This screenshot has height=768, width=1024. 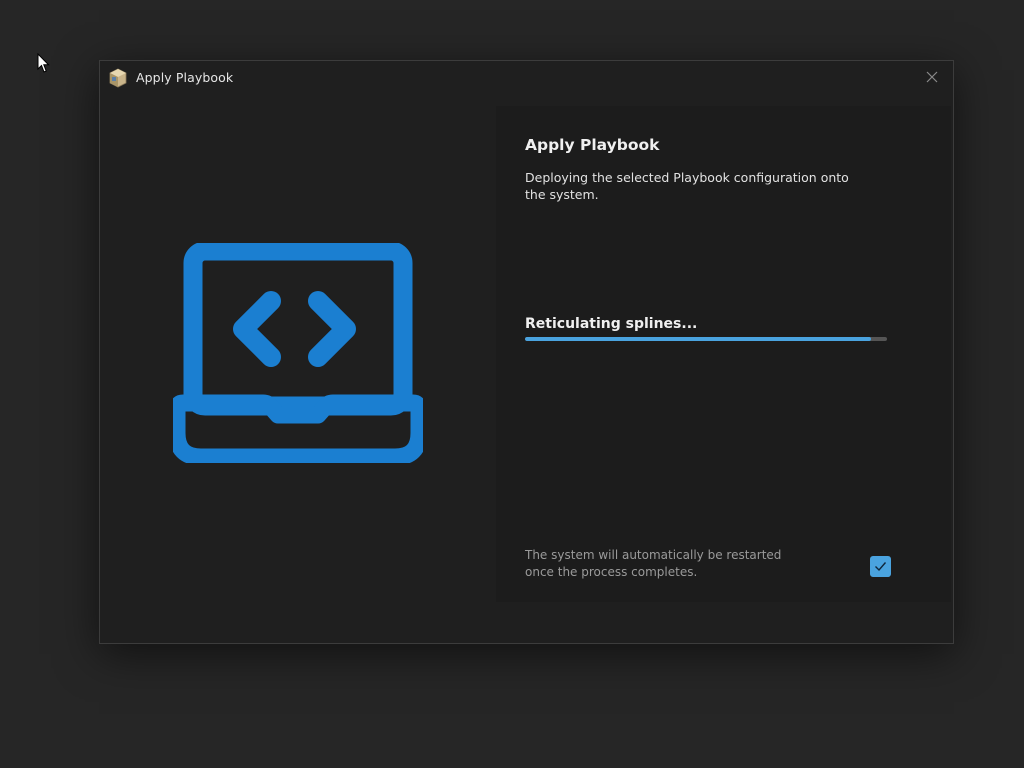 I want to click on title-bar: Apply Playbook, so click(x=526, y=78).